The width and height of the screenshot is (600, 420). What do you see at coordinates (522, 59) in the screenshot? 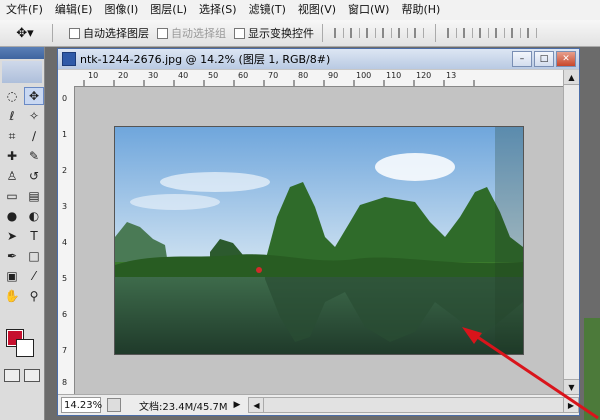
I see `minimize-button: –` at bounding box center [522, 59].